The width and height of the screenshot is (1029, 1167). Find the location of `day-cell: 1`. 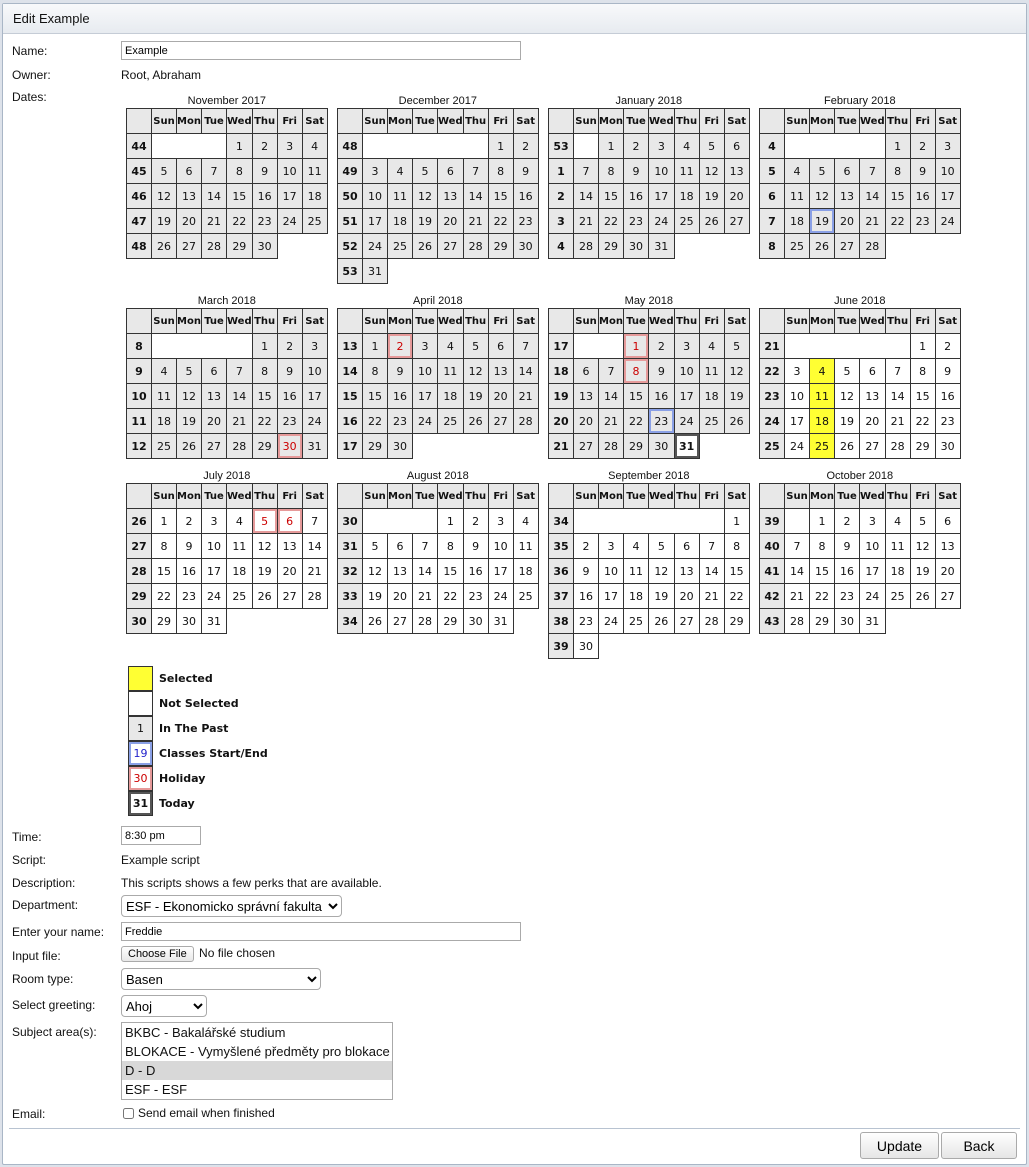

day-cell: 1 is located at coordinates (164, 521).